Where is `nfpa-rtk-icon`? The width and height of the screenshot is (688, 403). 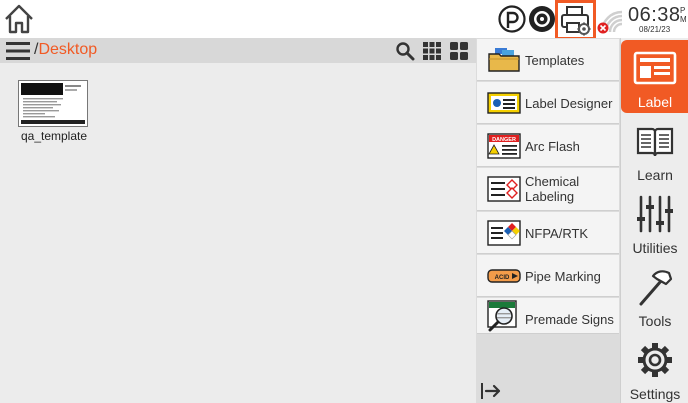 nfpa-rtk-icon is located at coordinates (504, 233).